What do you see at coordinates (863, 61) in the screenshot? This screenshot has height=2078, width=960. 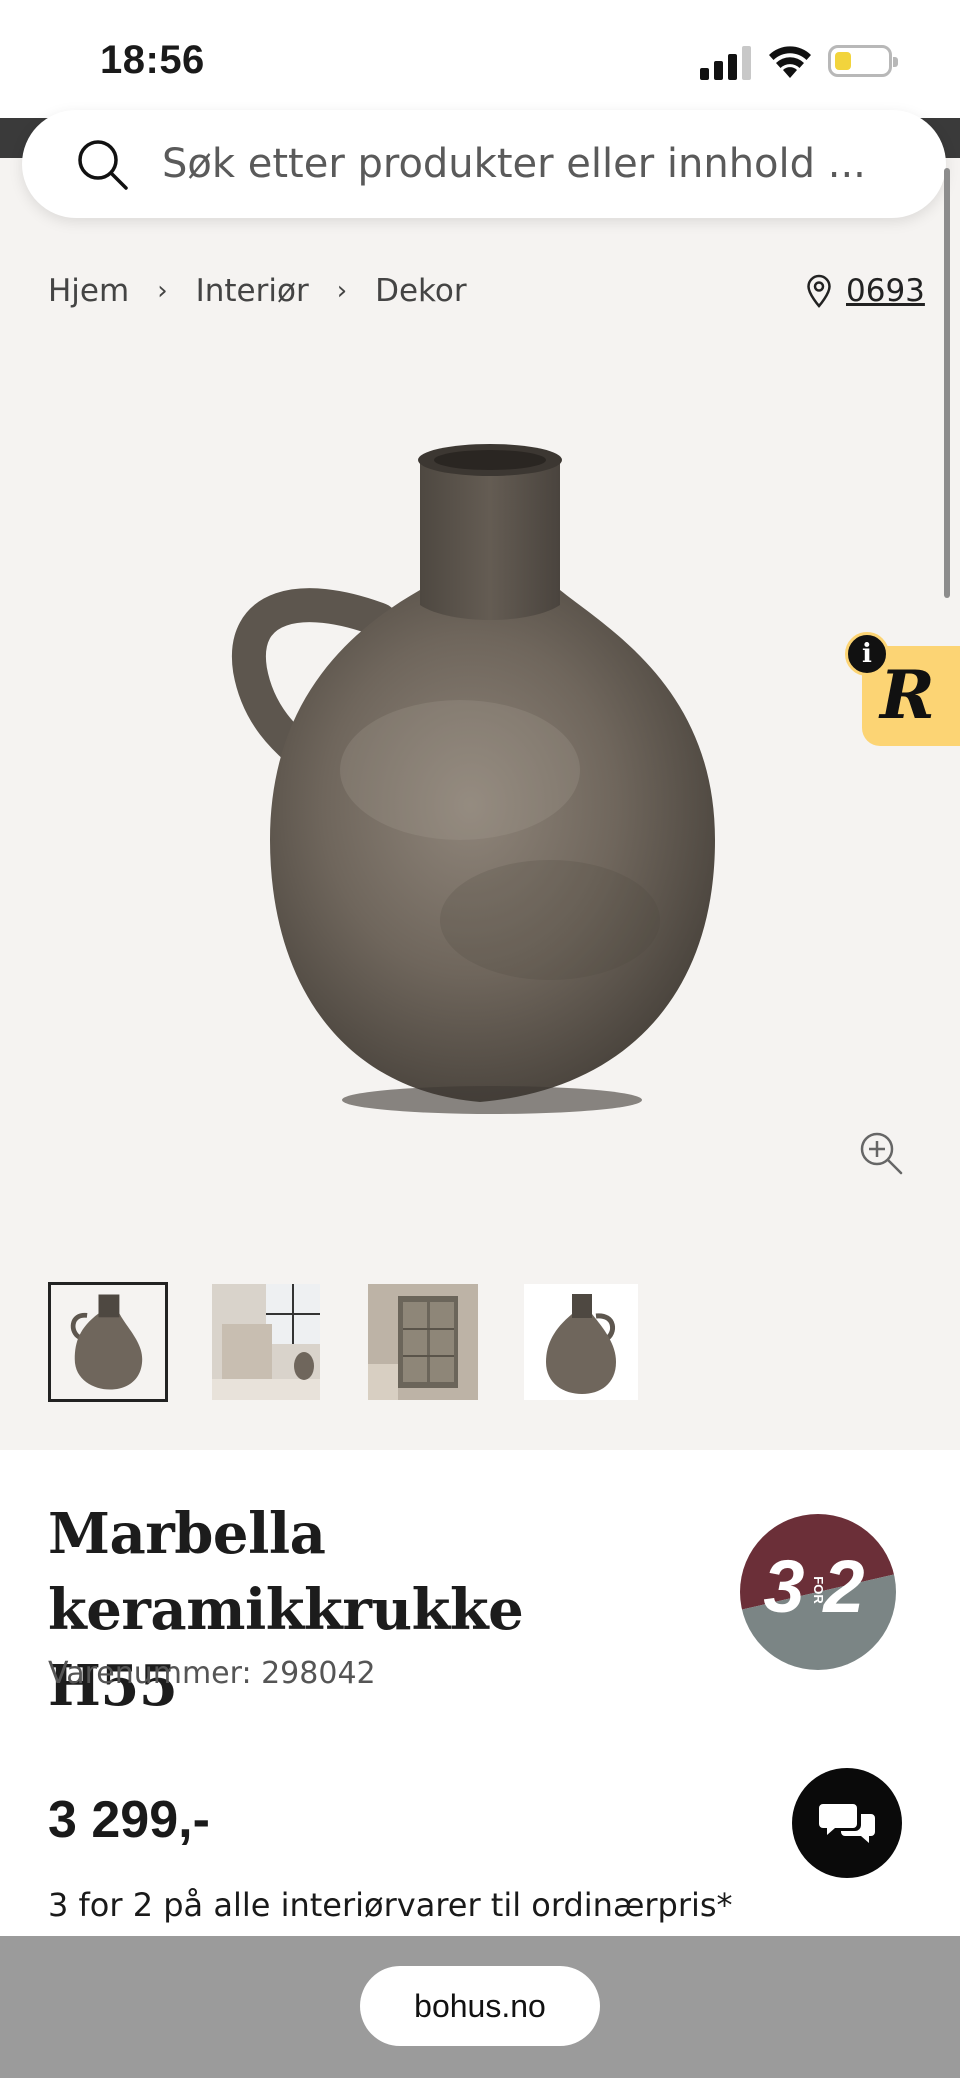 I see `battery-icon` at bounding box center [863, 61].